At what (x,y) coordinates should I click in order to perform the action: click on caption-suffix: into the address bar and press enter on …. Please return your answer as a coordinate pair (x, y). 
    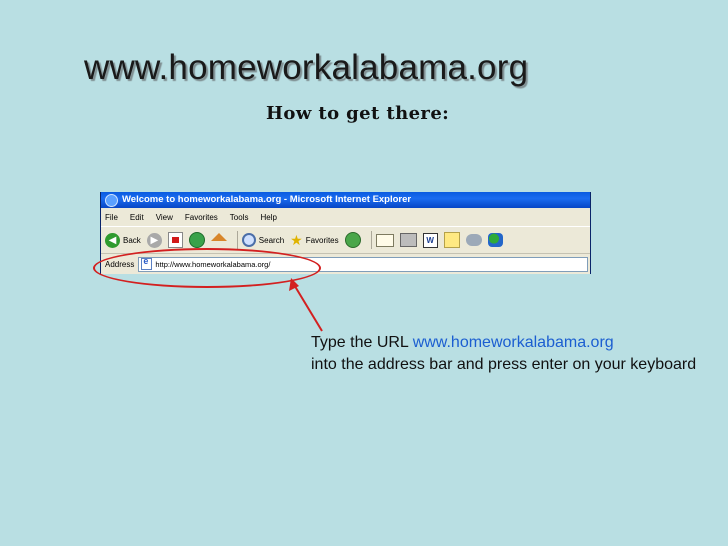
    Looking at the image, I should click on (504, 364).